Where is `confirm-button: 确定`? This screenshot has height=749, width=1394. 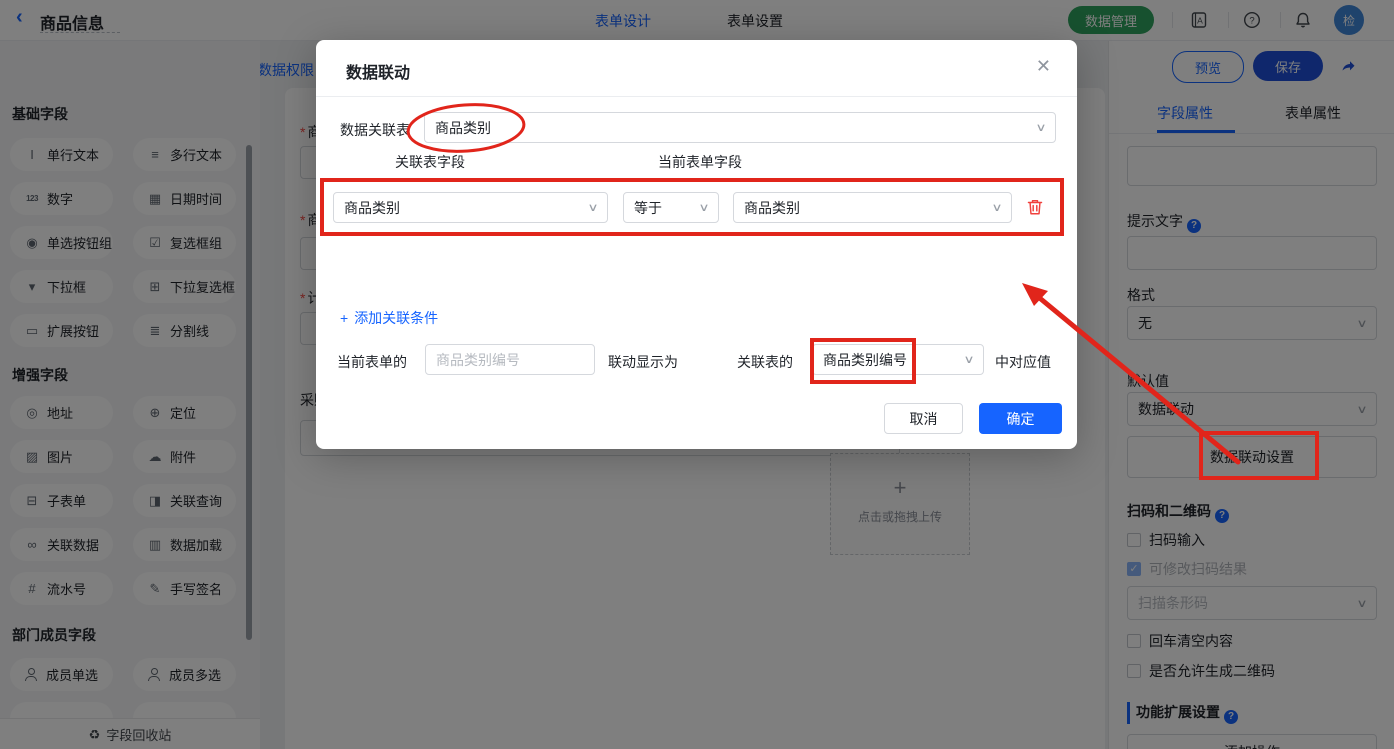 confirm-button: 确定 is located at coordinates (1020, 418).